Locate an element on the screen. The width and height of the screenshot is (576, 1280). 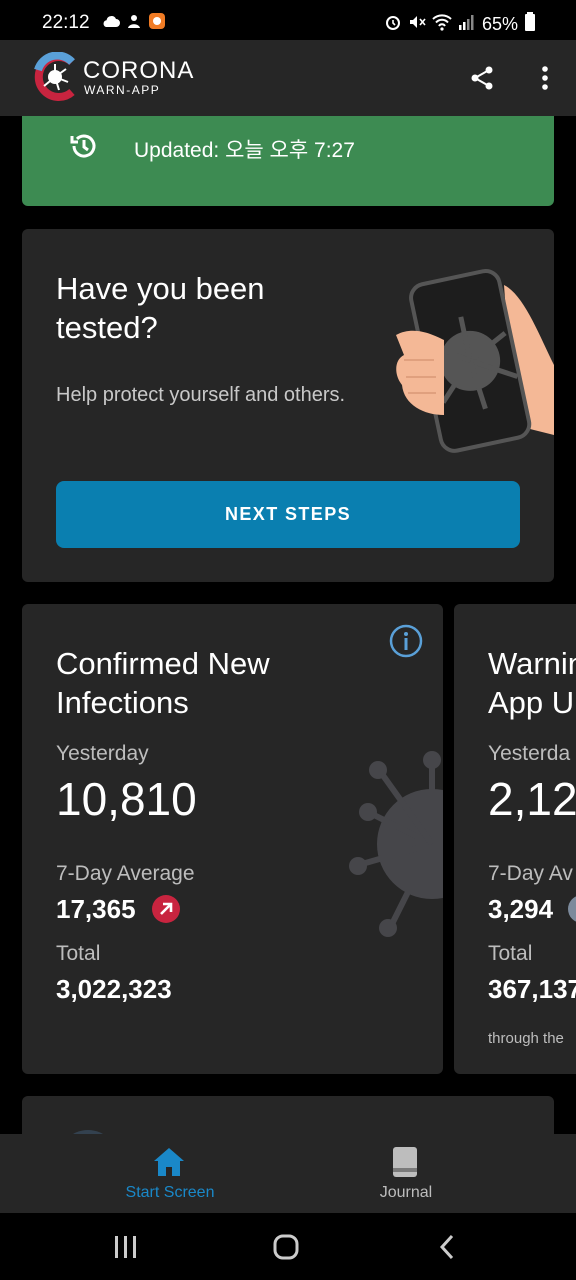
battery-label: 65% is located at coordinates (499, 24).